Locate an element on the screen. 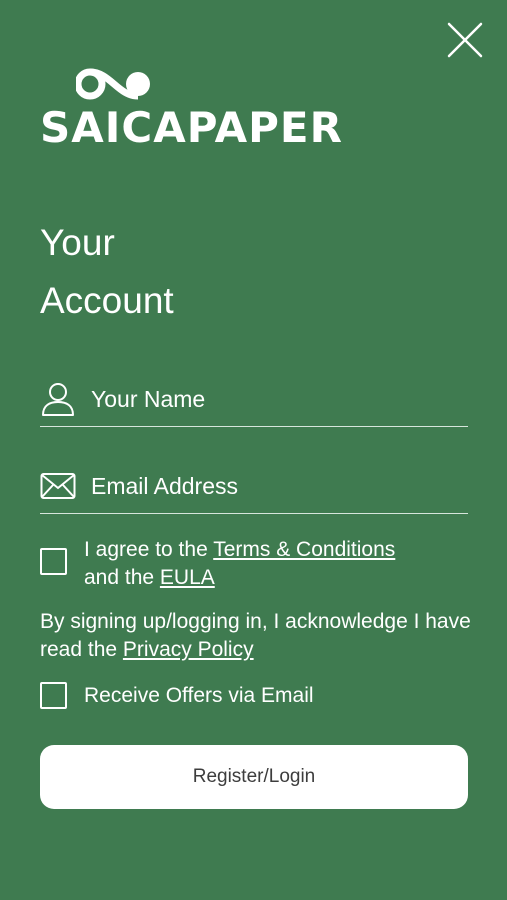 The width and height of the screenshot is (507, 900). email-field is located at coordinates (254, 486).